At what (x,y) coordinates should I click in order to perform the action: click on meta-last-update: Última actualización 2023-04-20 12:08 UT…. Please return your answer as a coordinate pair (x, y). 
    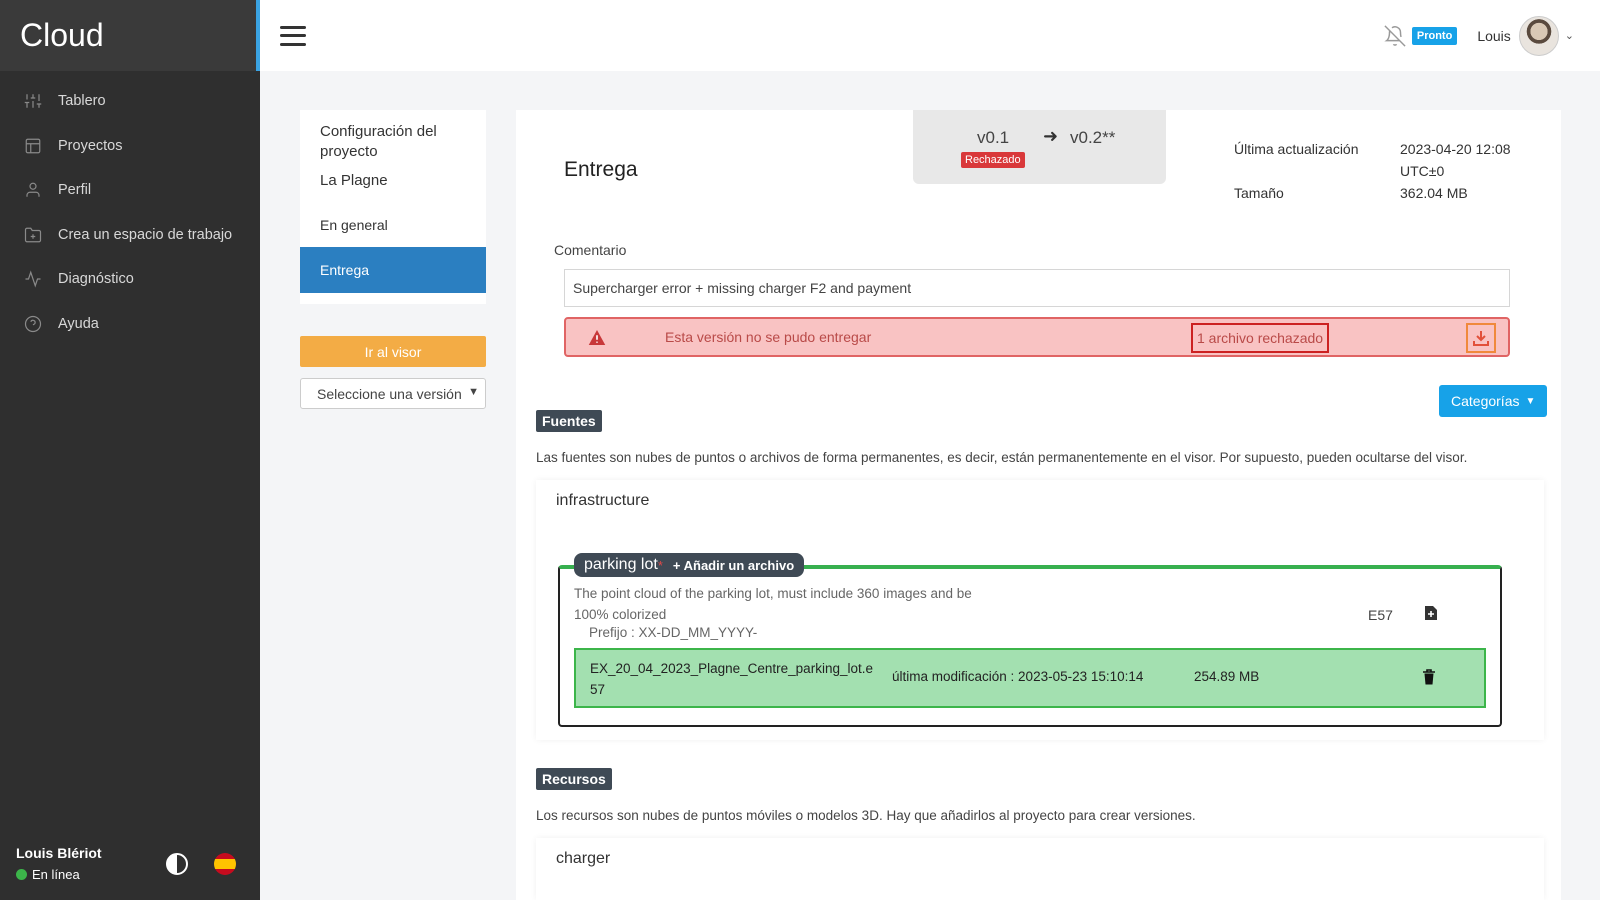
    Looking at the image, I should click on (1389, 160).